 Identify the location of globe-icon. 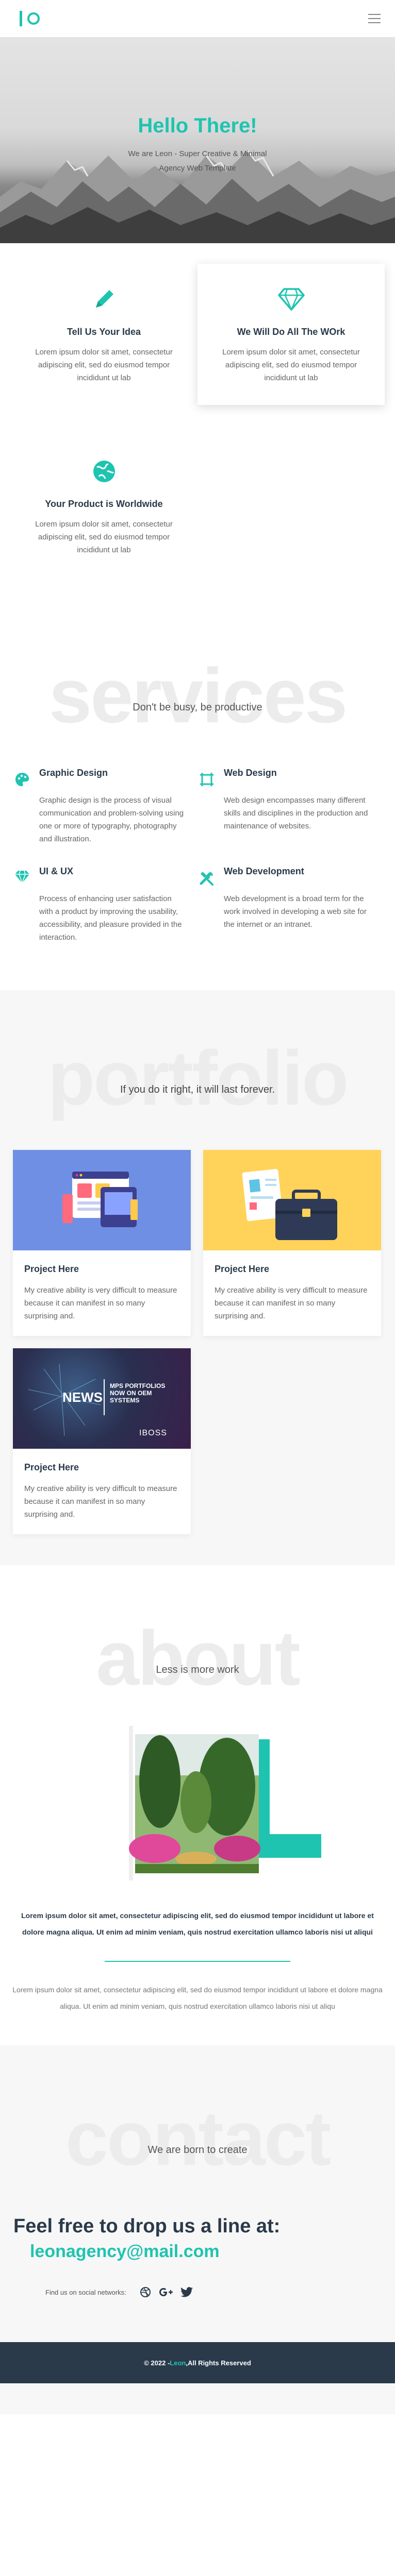
(104, 471).